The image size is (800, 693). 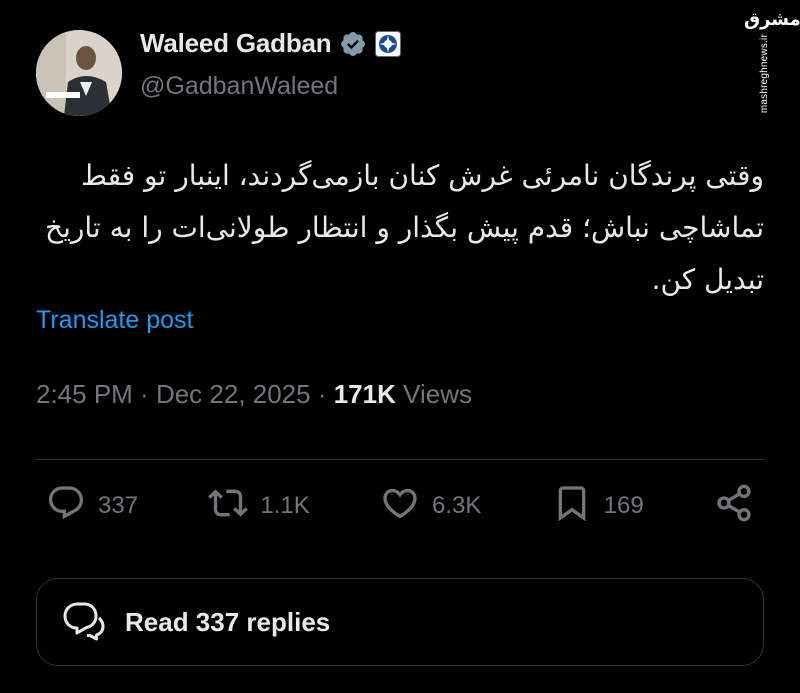 I want to click on share-icon, so click(x=734, y=506).